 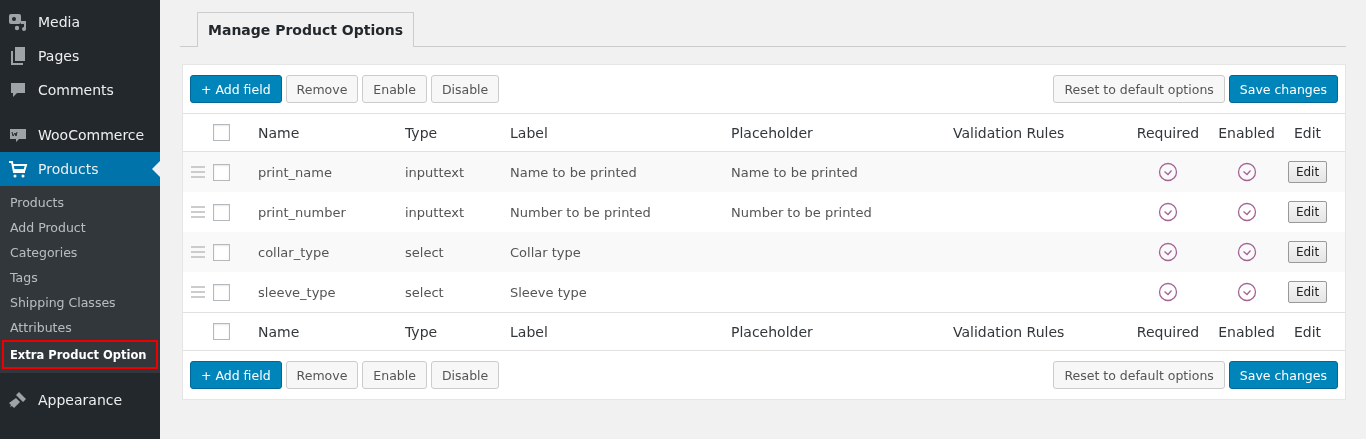 I want to click on submenu-item: Attributes, so click(x=80, y=327).